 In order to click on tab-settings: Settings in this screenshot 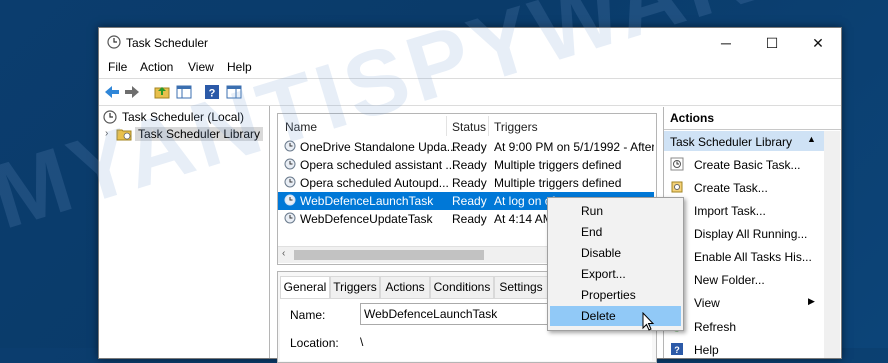, I will do `click(521, 287)`.